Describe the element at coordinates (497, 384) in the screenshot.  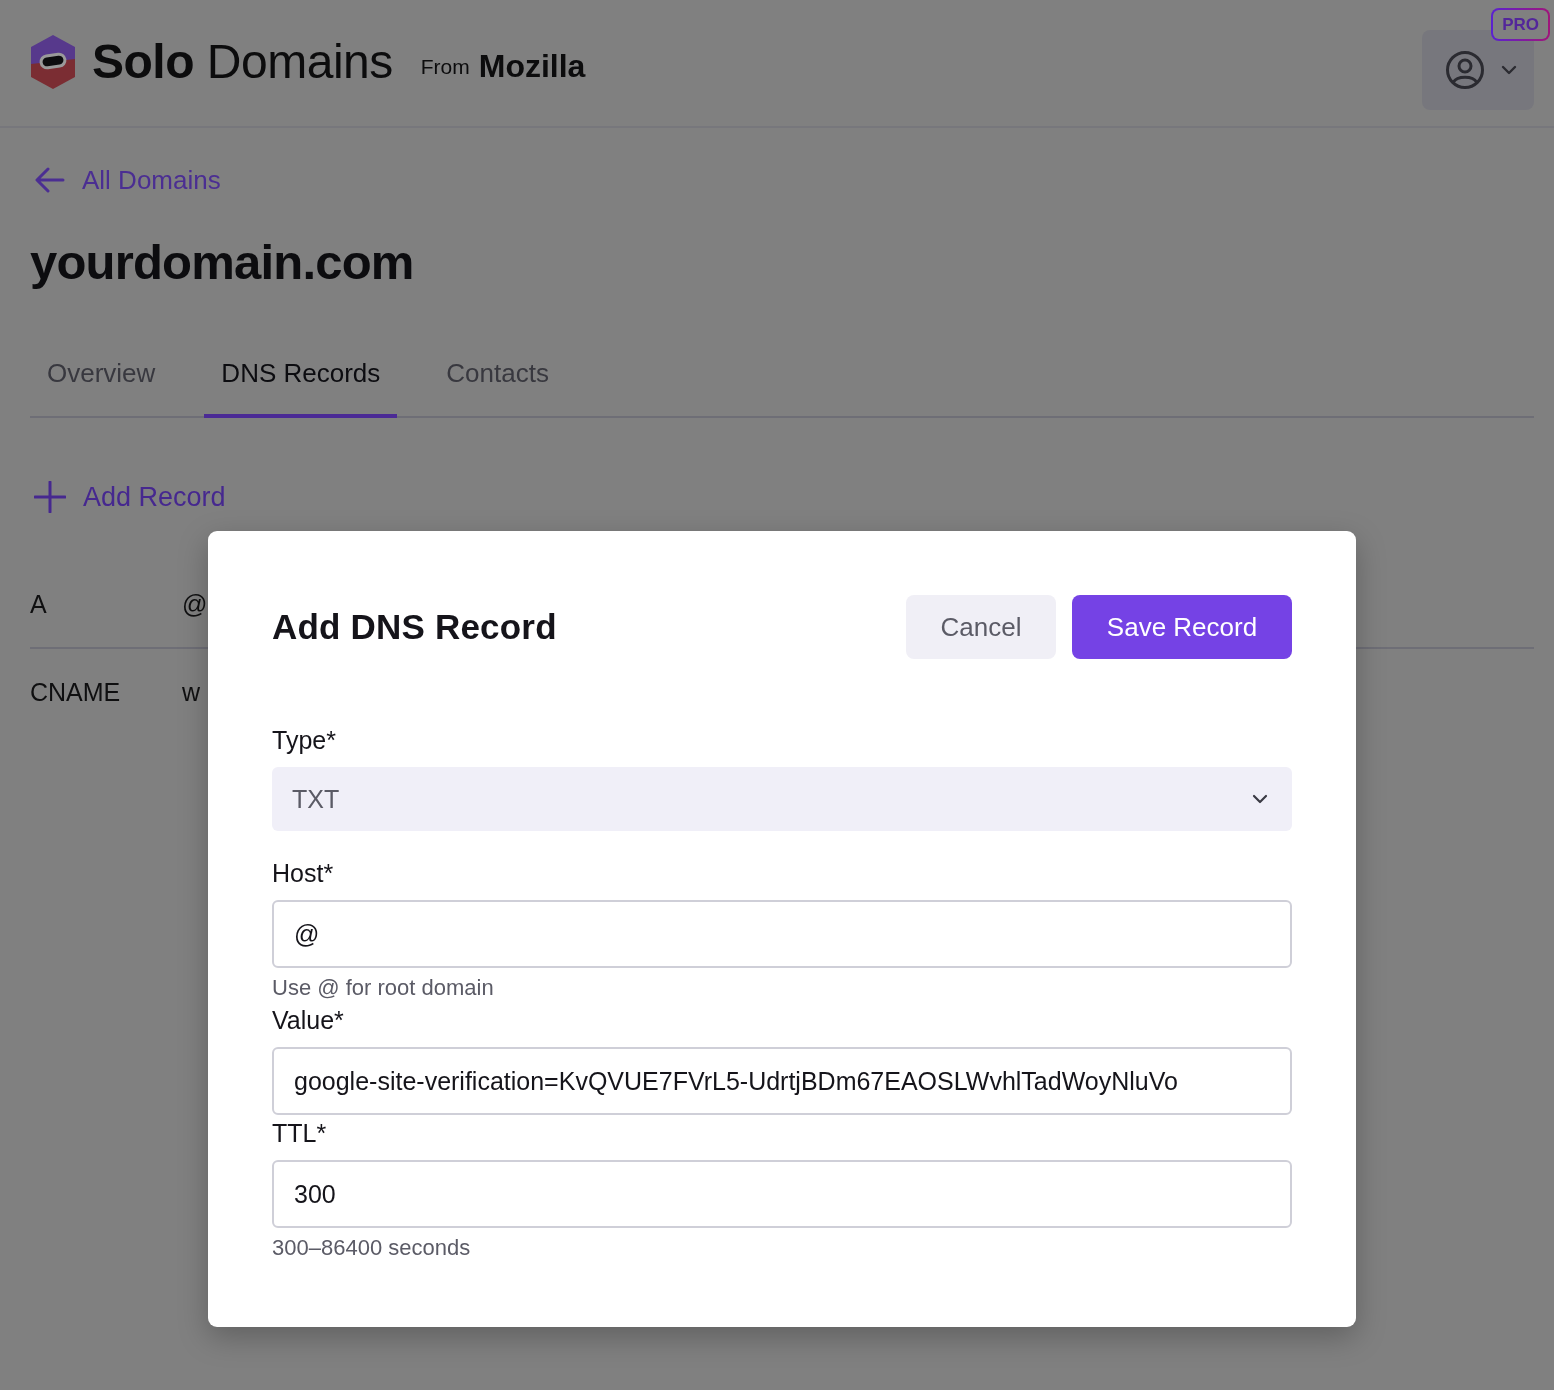
I see `tab: Contacts` at that location.